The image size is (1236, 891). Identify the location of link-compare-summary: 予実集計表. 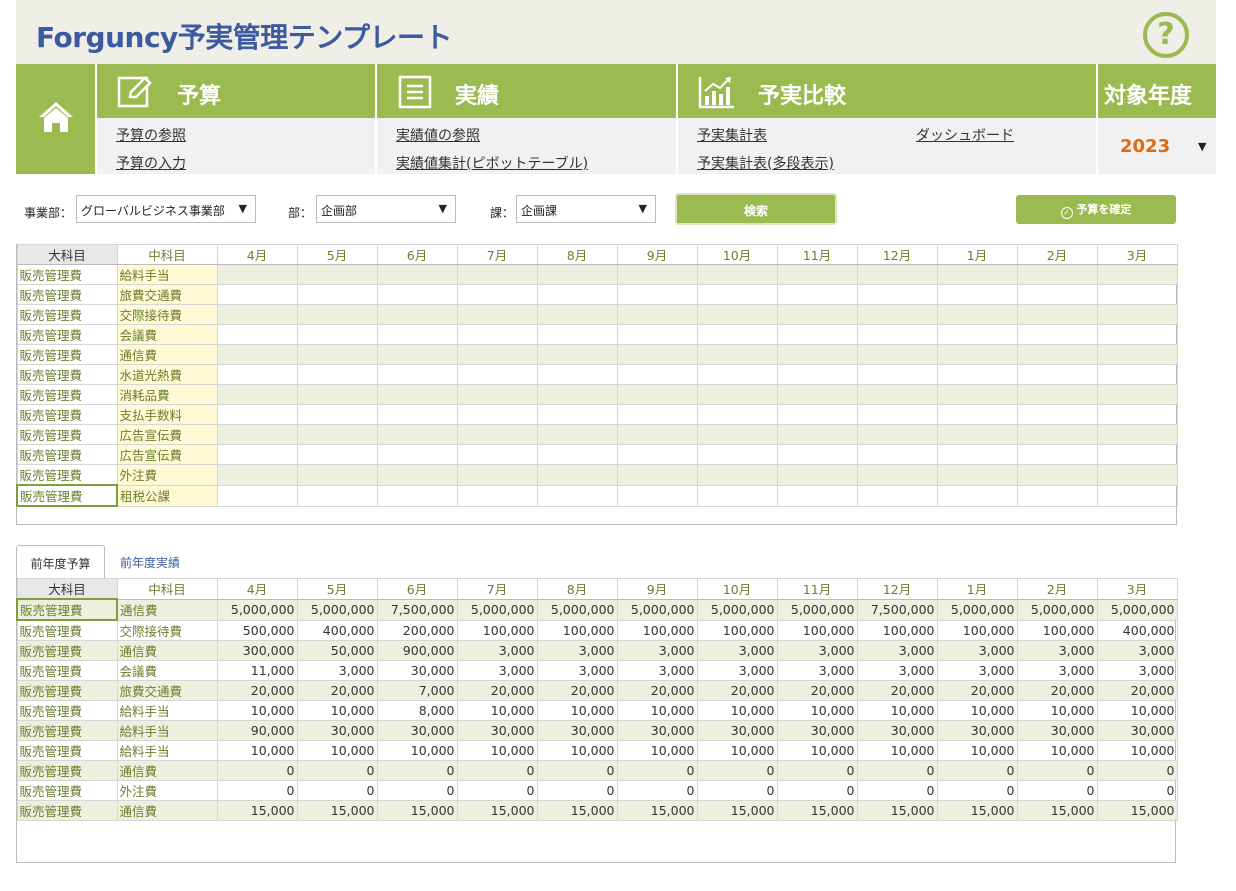
(732, 135).